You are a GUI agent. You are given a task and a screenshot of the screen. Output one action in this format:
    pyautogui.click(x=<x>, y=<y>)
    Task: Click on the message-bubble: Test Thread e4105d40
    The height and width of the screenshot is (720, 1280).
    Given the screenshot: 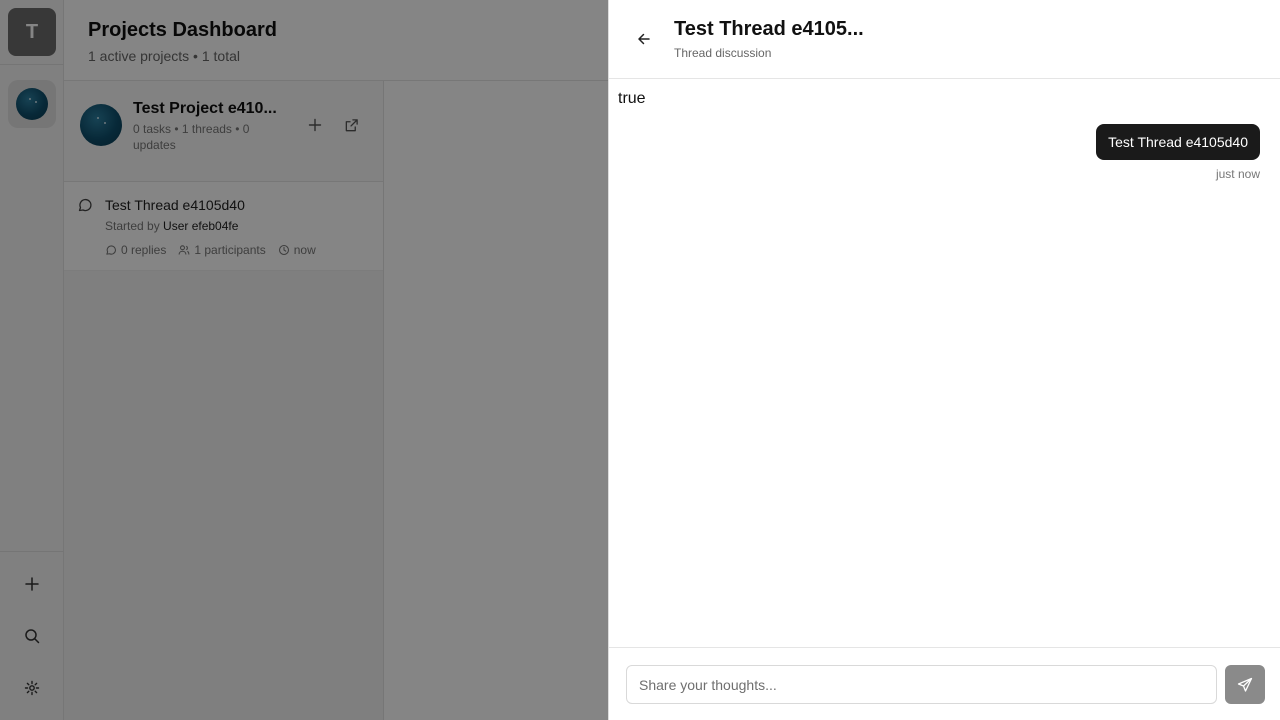 What is the action you would take?
    pyautogui.click(x=1178, y=142)
    